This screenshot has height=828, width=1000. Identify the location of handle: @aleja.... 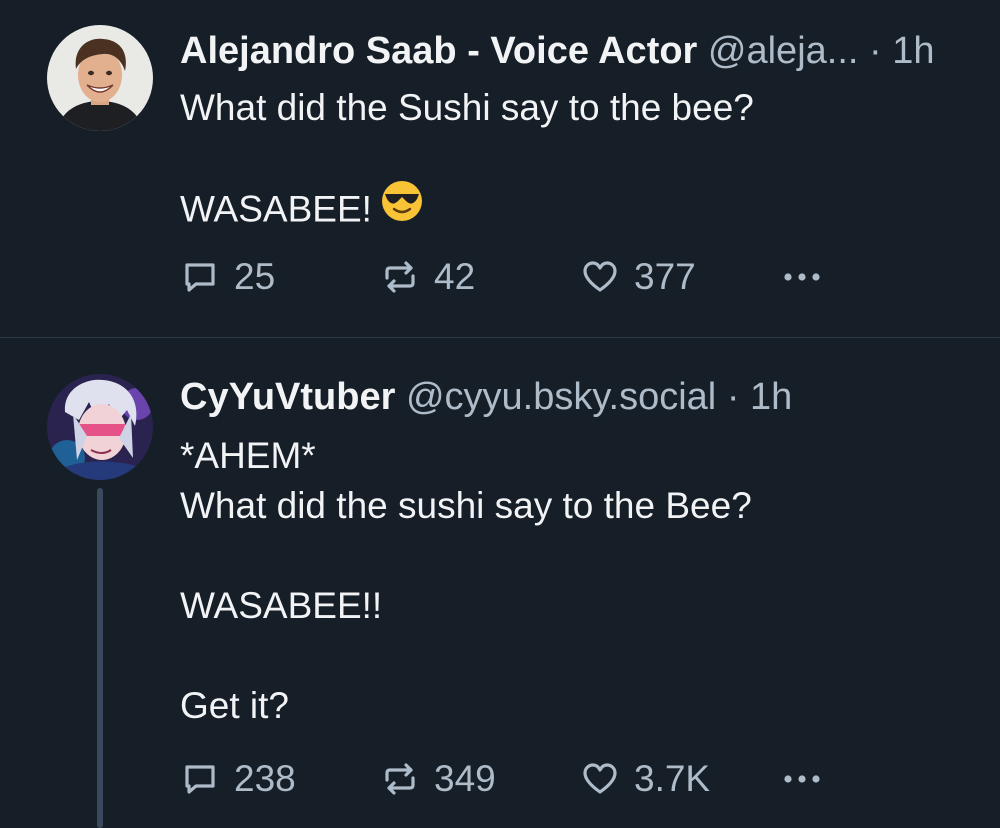
(783, 51).